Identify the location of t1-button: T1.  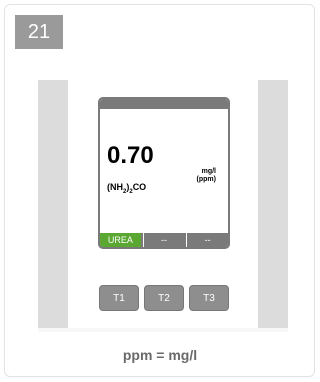
(119, 298).